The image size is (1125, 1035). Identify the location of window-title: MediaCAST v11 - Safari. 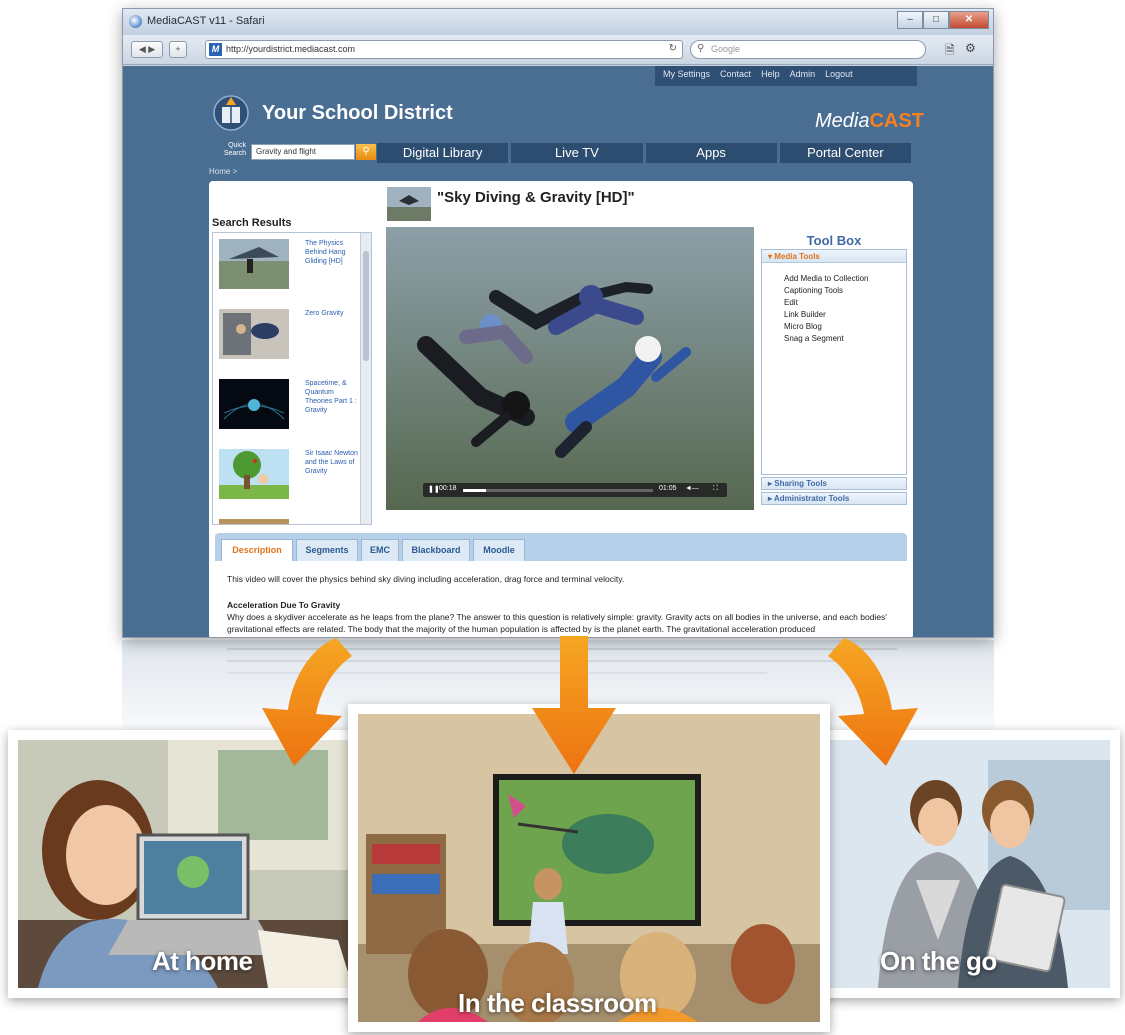
(206, 21).